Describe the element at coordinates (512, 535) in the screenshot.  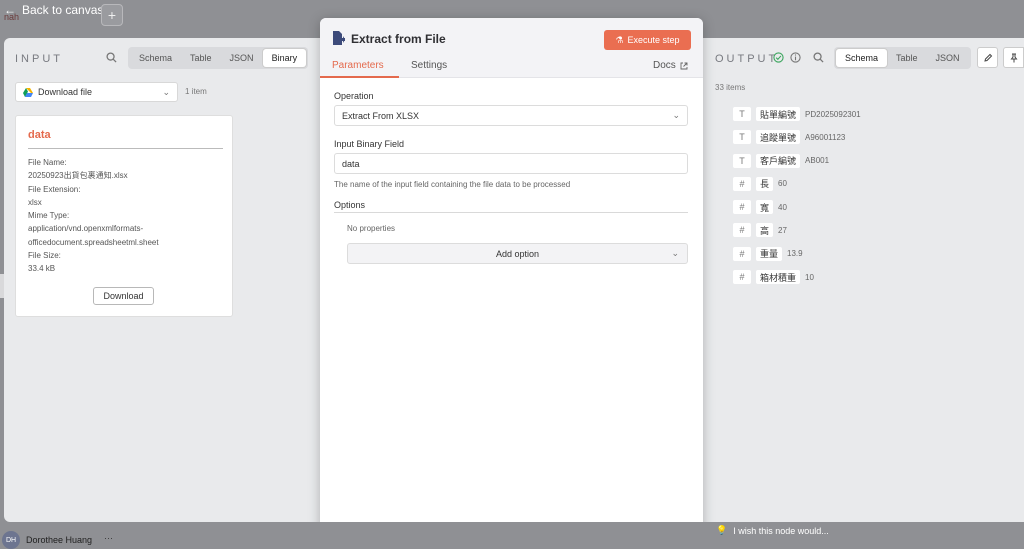
I see `bottom-bar` at that location.